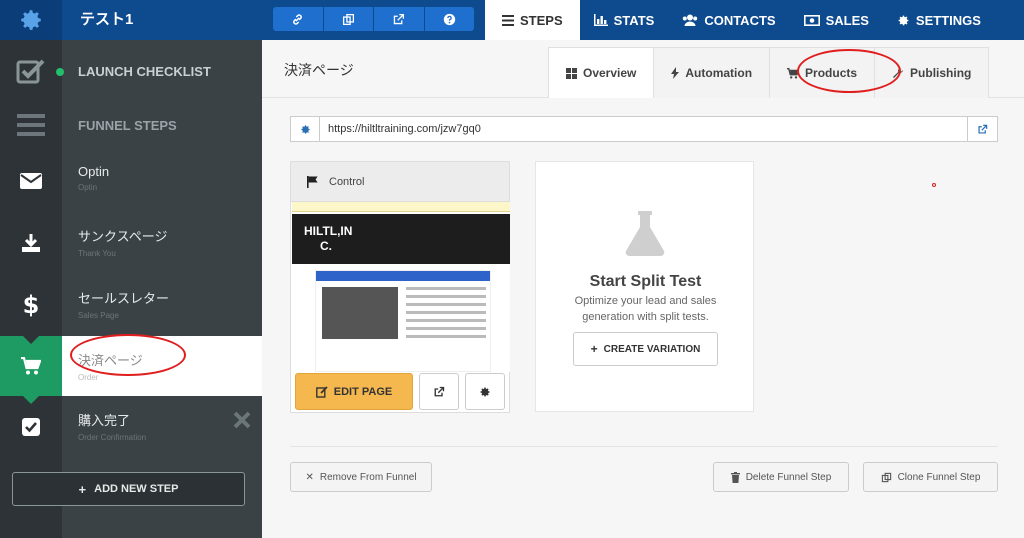 This screenshot has width=1024, height=538. I want to click on variant-actions: EDIT PAGE, so click(401, 392).